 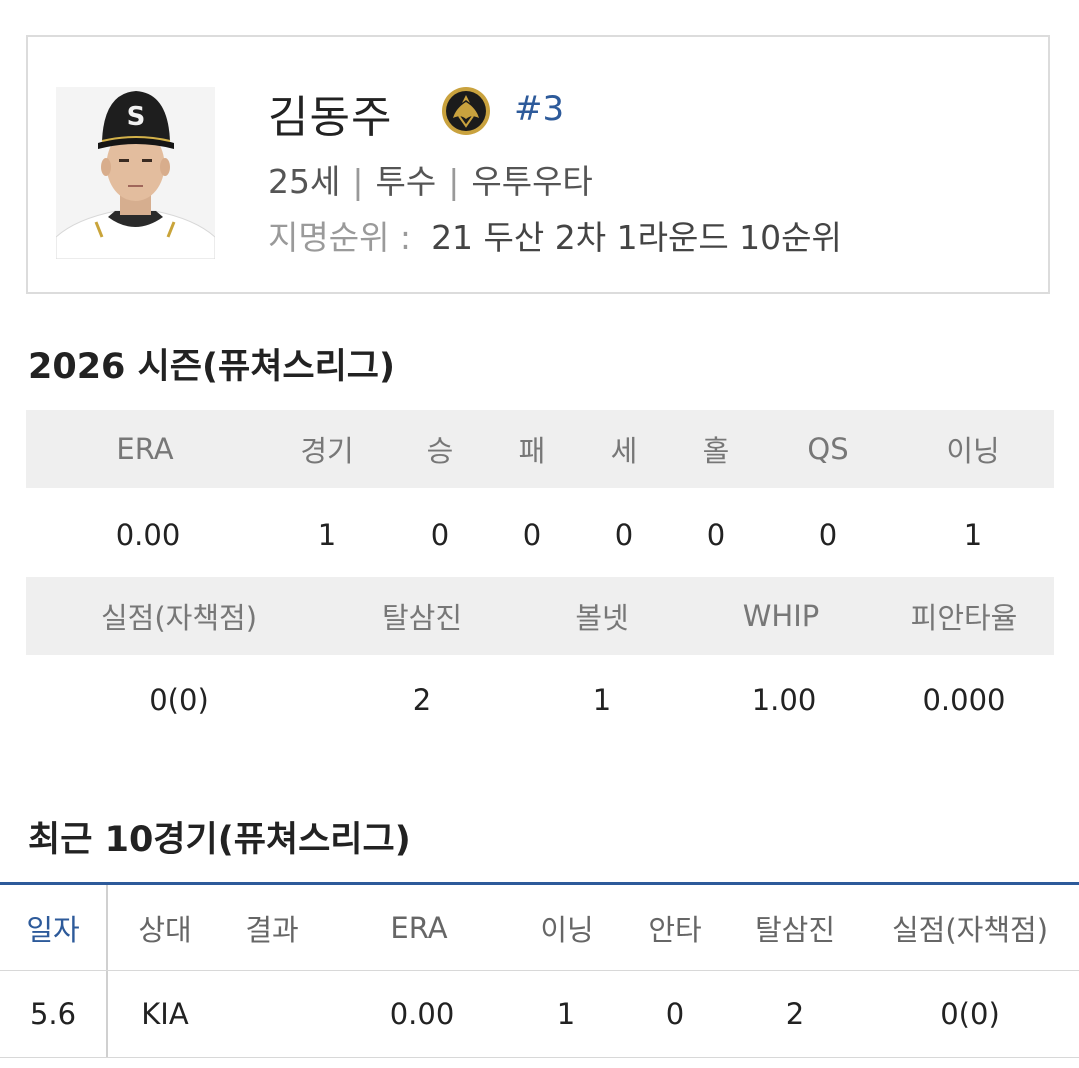 I want to click on game-opponent: KIA, so click(x=165, y=1014).